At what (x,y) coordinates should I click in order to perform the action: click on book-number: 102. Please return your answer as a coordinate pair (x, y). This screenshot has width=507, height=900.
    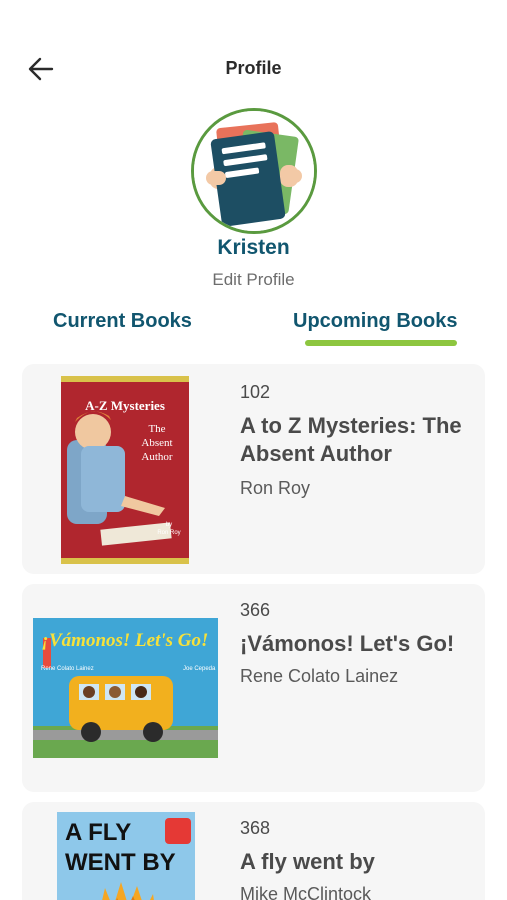
    Looking at the image, I should click on (255, 392).